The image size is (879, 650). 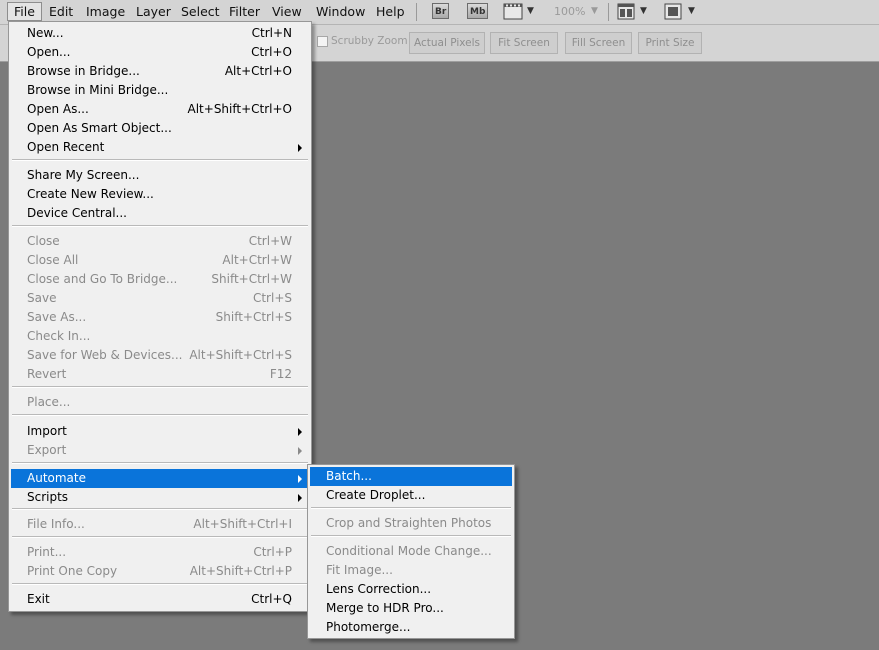 I want to click on print-size-button: Print Size, so click(x=670, y=43).